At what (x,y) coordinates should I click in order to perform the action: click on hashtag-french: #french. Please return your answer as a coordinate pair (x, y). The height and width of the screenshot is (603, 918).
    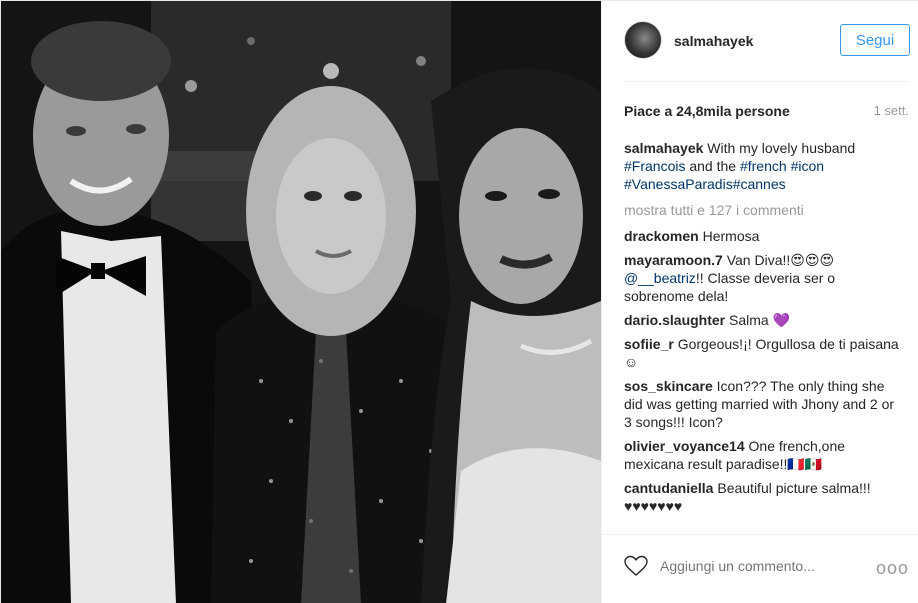
    Looking at the image, I should click on (763, 166).